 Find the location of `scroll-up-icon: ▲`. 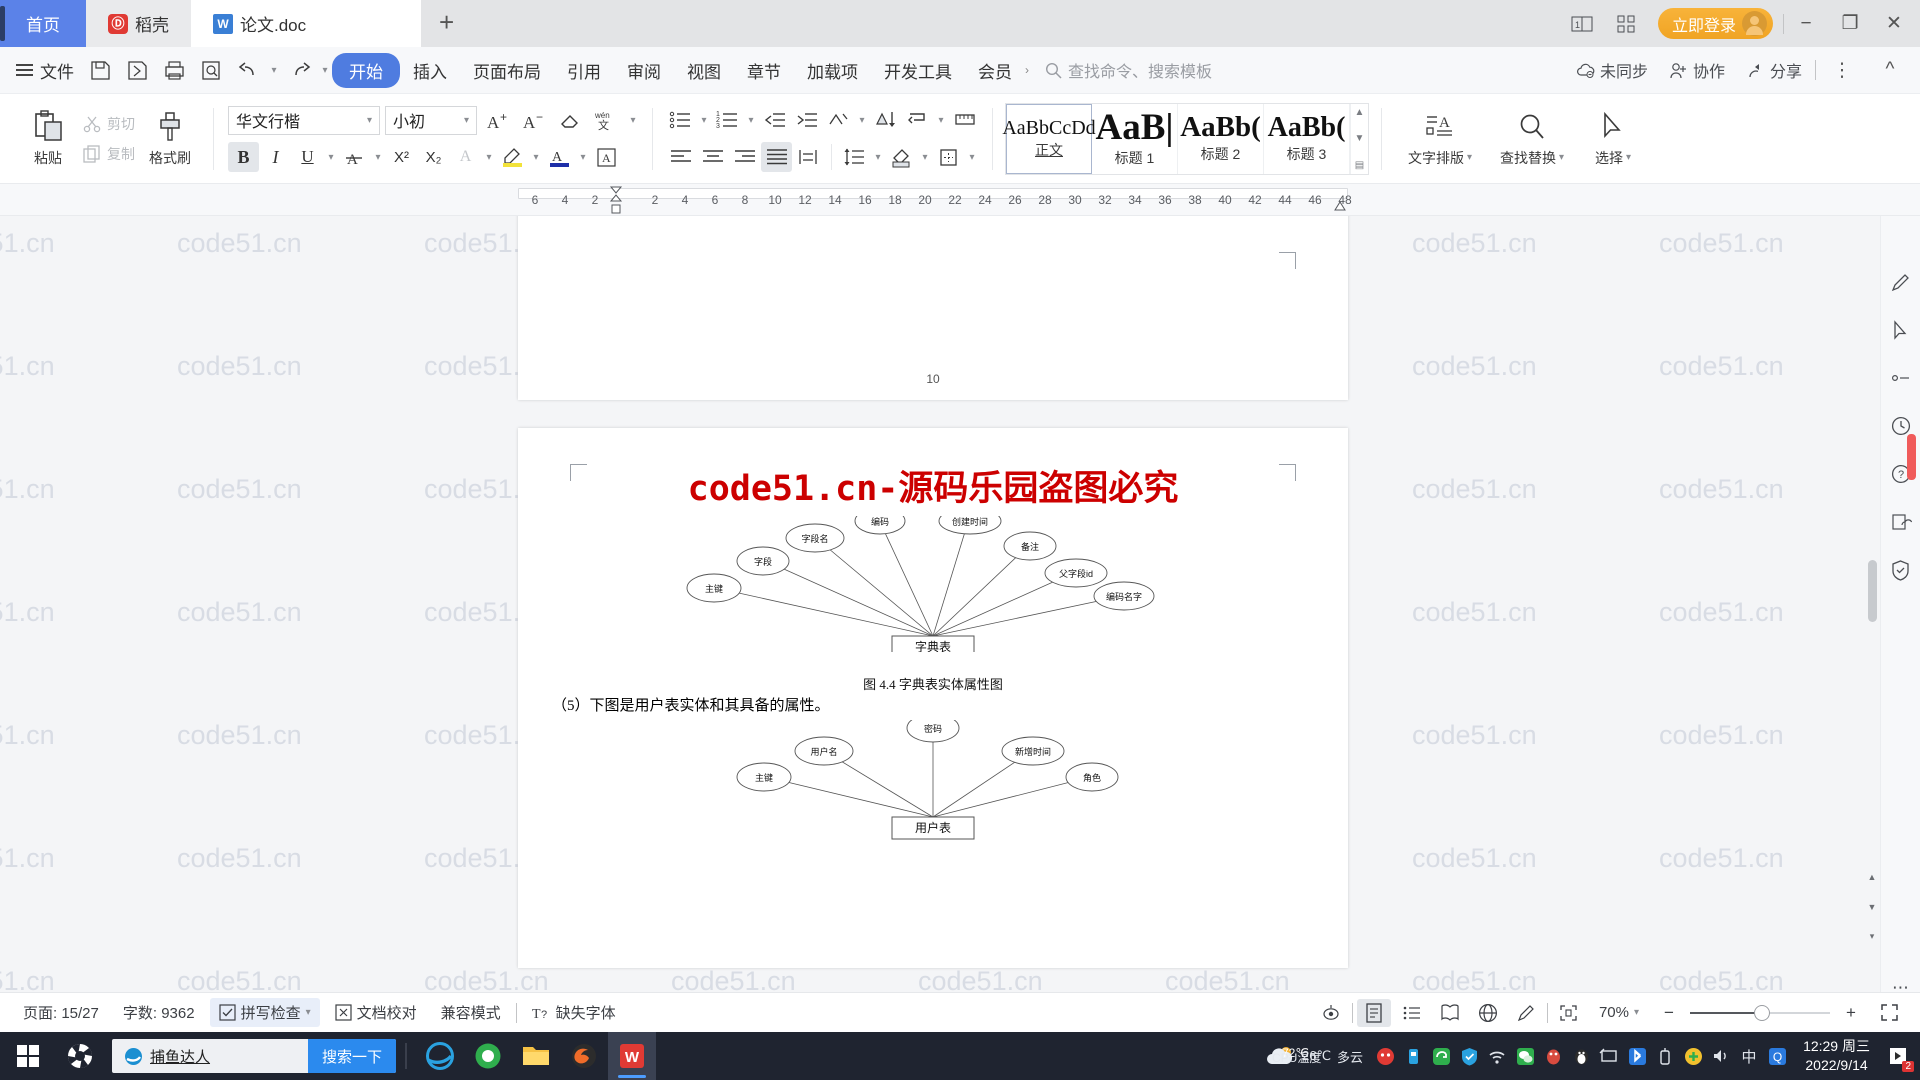

scroll-up-icon: ▲ is located at coordinates (1360, 112).